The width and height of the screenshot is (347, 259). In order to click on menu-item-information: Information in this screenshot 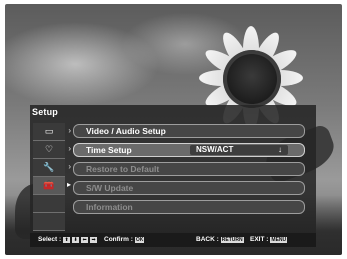, I will do `click(189, 207)`.